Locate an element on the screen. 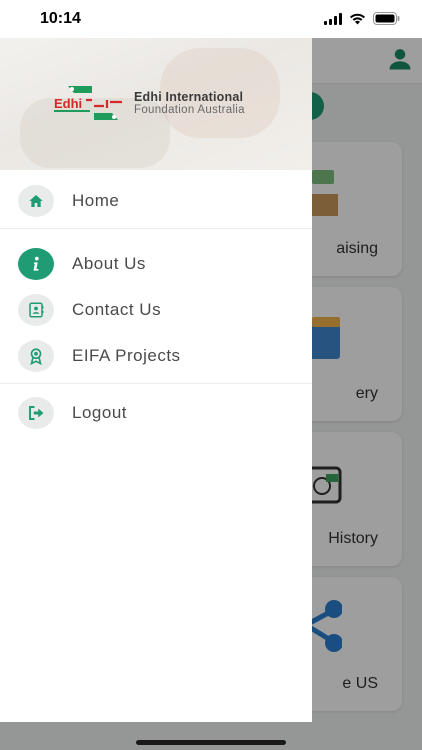  menu-item-label: Logout is located at coordinates (99, 412).